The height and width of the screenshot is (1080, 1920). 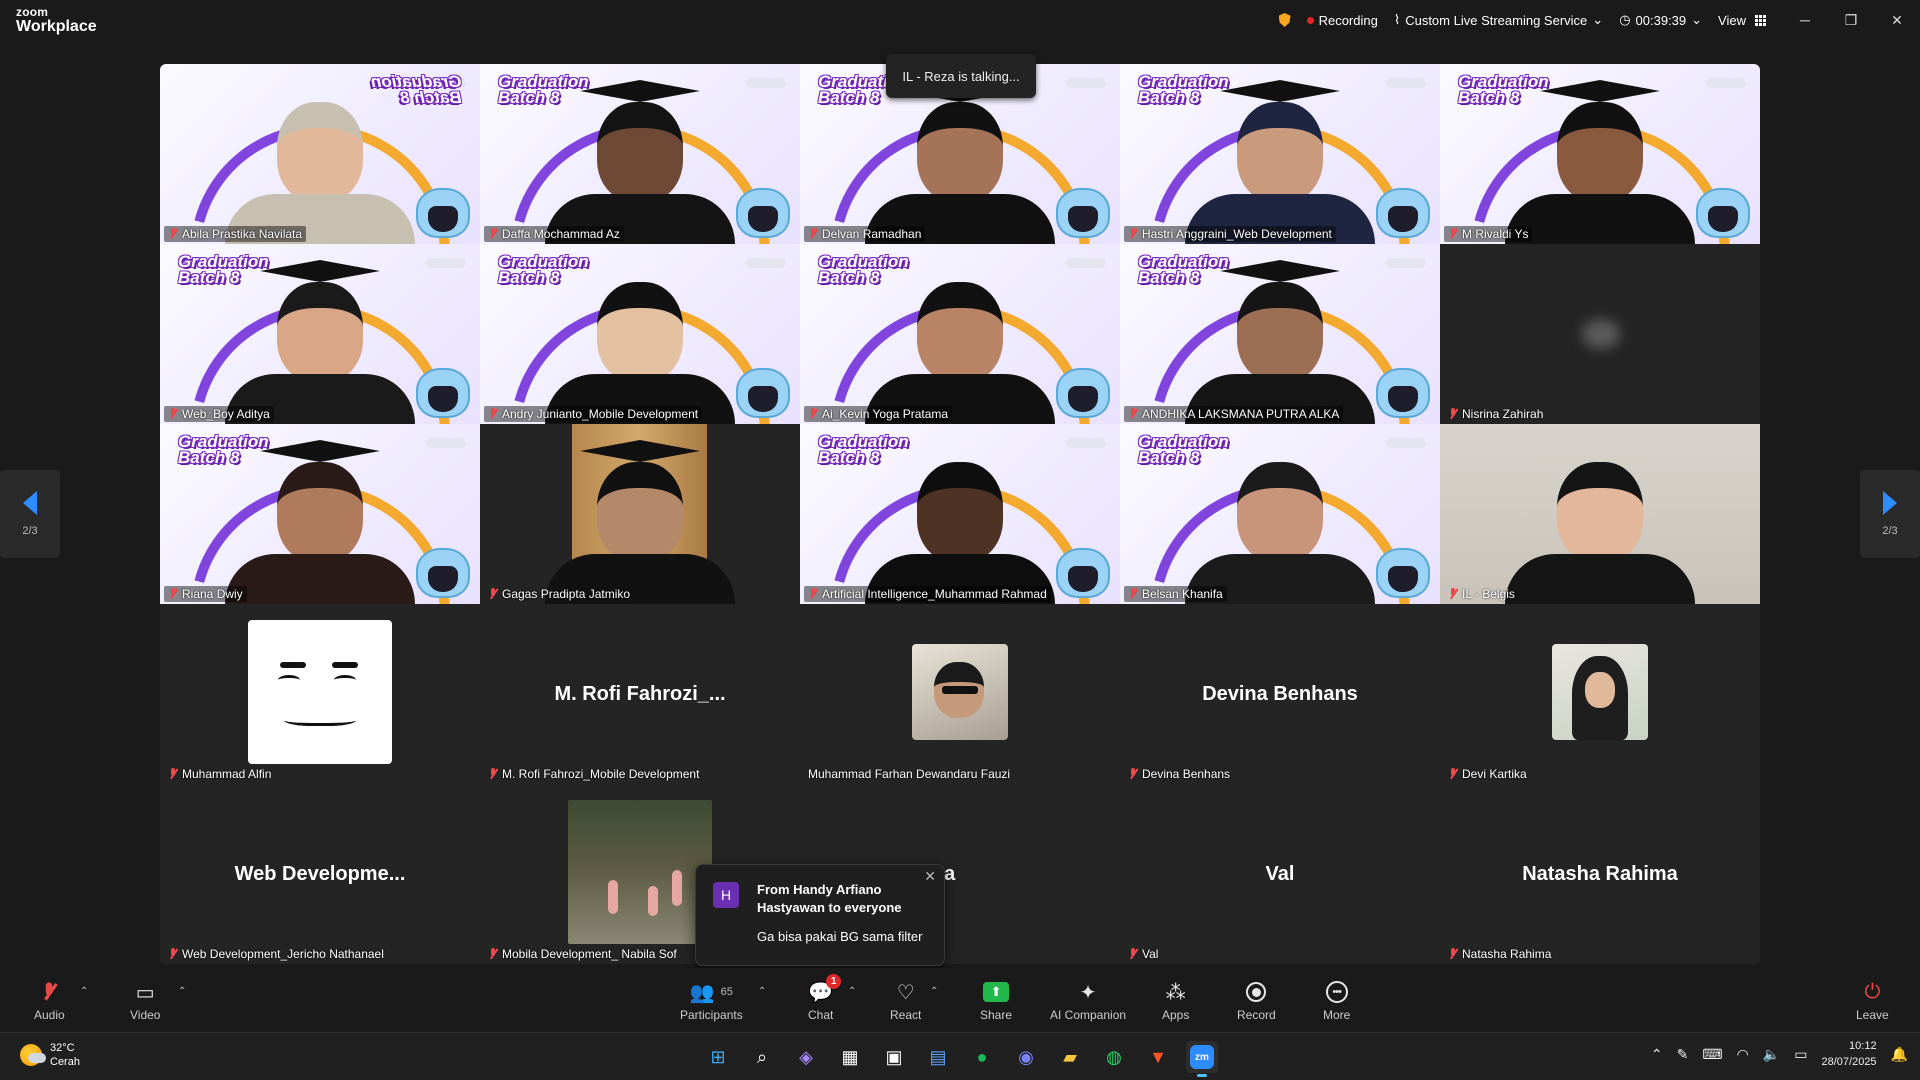 What do you see at coordinates (1143, 954) in the screenshot?
I see `participant-nameplate: Val` at bounding box center [1143, 954].